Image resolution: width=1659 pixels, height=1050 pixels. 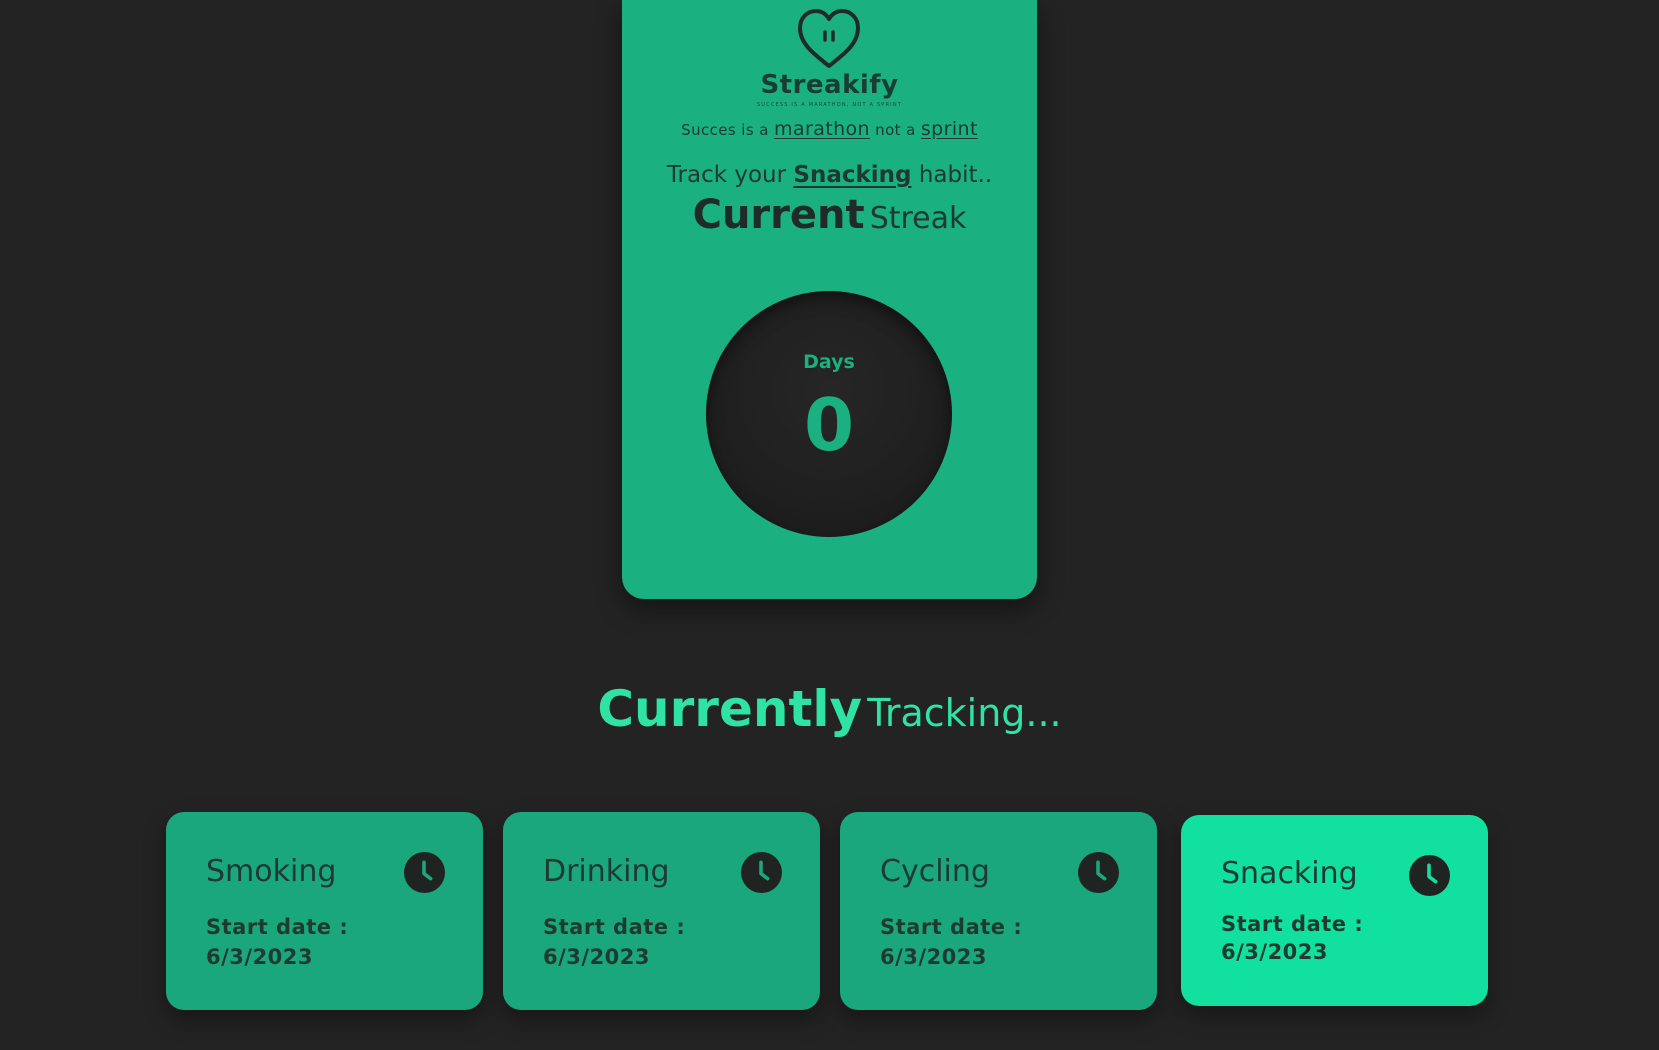 I want to click on track-prefix: Track your, so click(x=726, y=175).